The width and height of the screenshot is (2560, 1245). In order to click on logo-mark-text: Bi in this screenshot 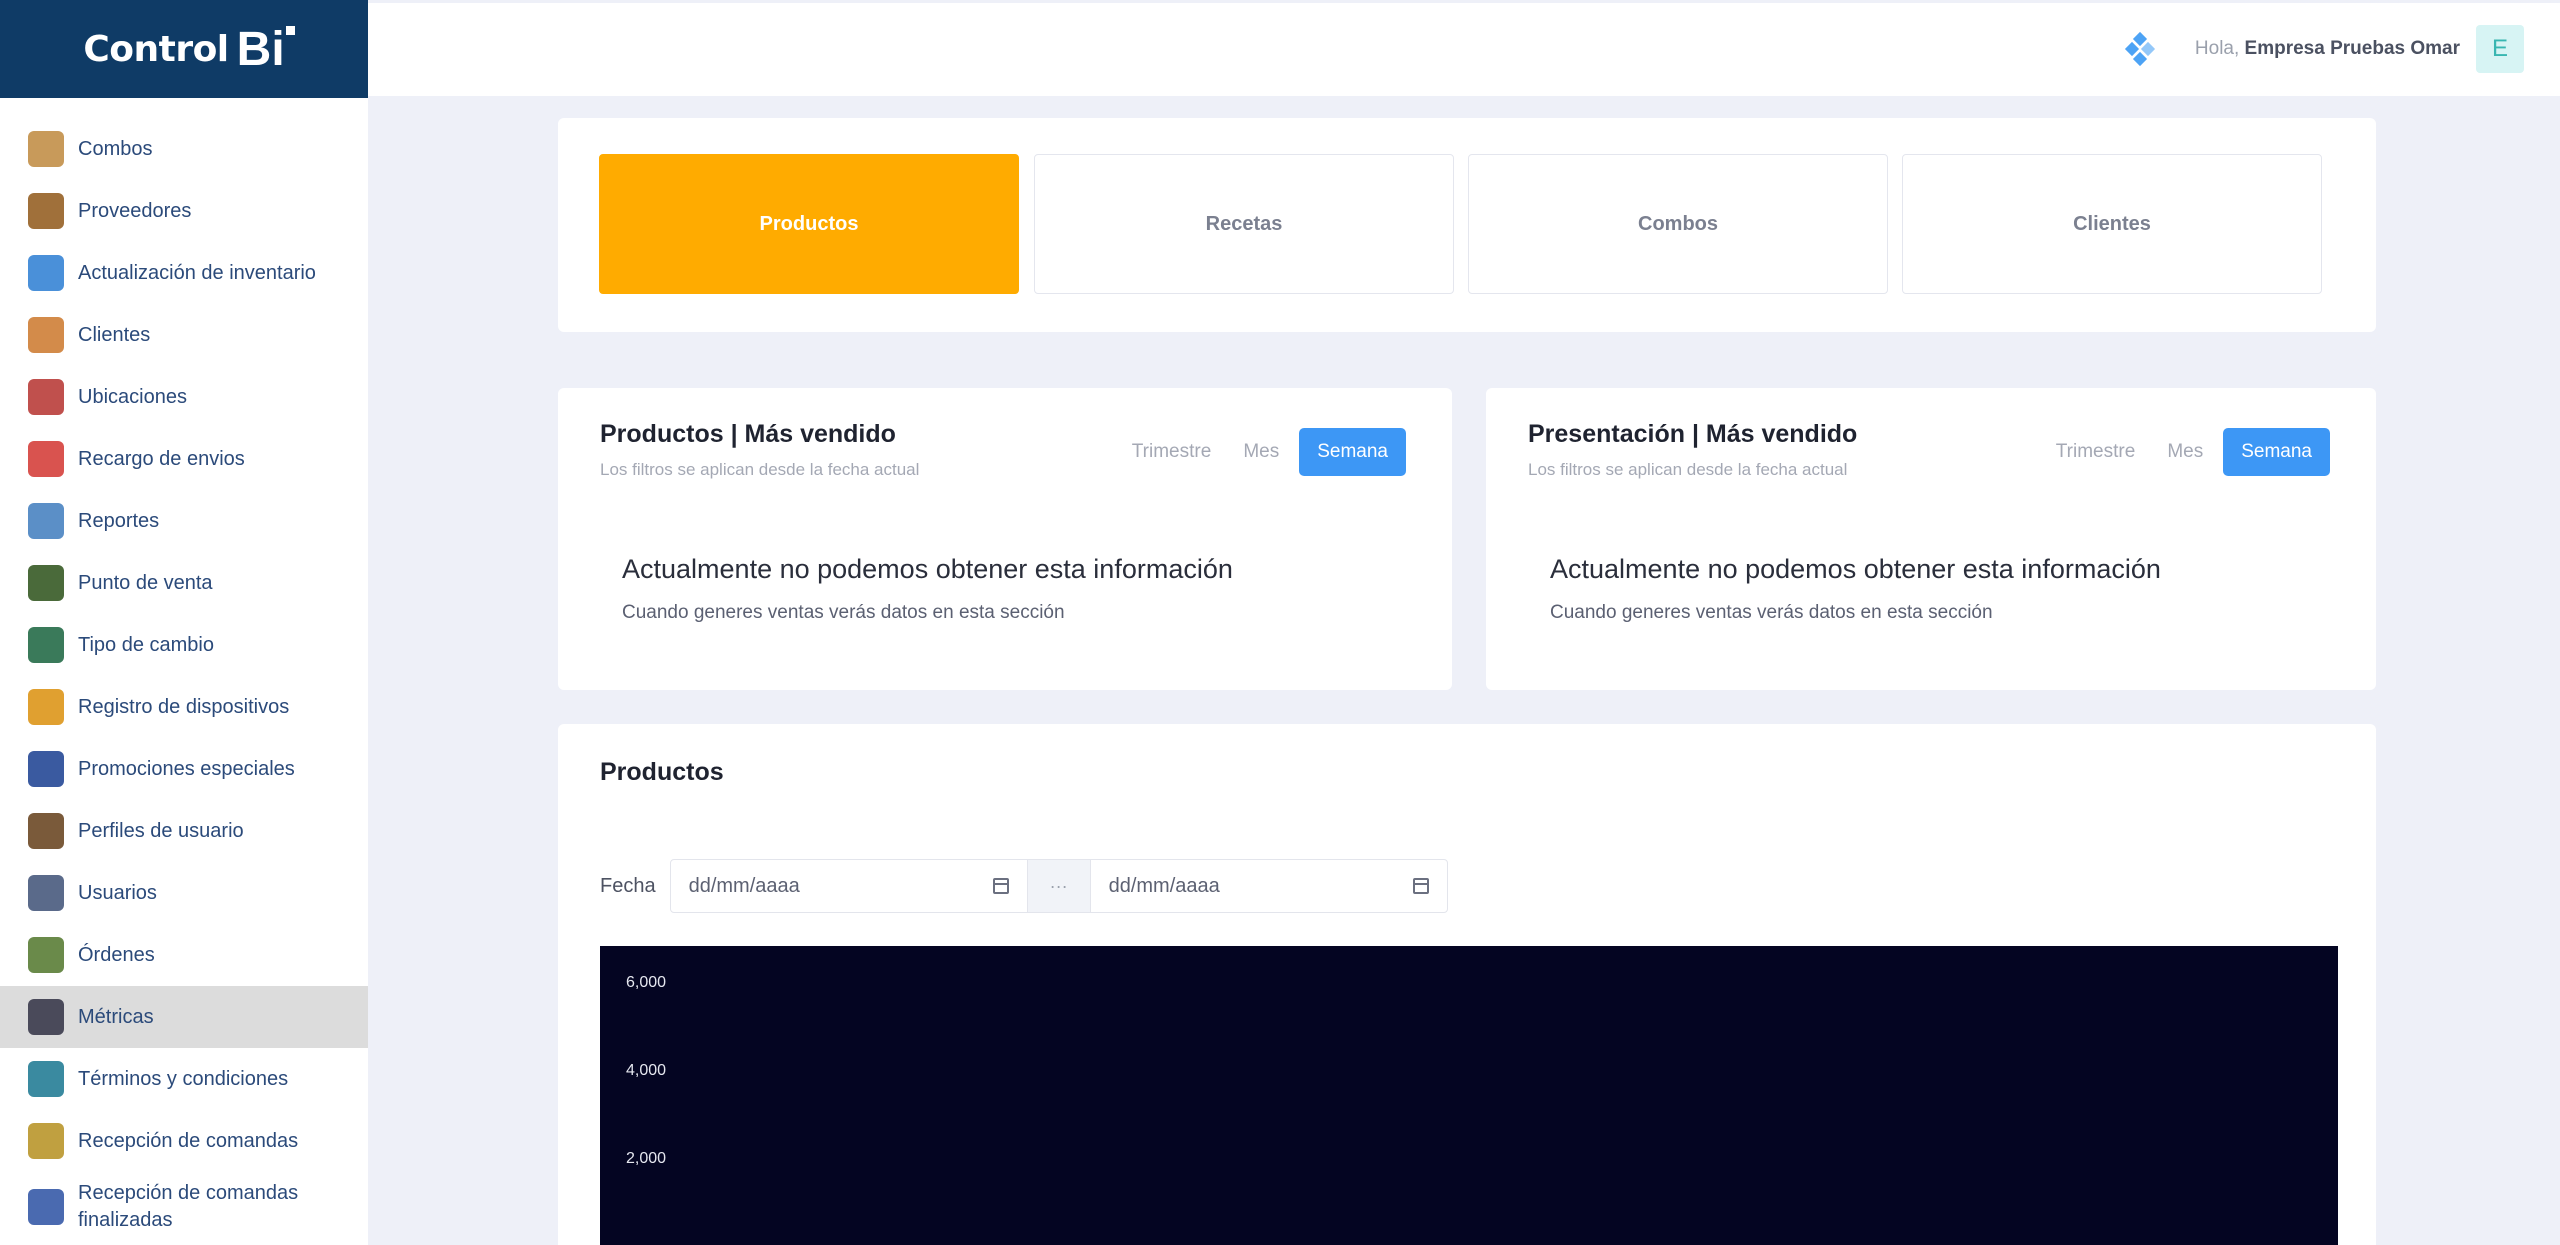, I will do `click(260, 49)`.